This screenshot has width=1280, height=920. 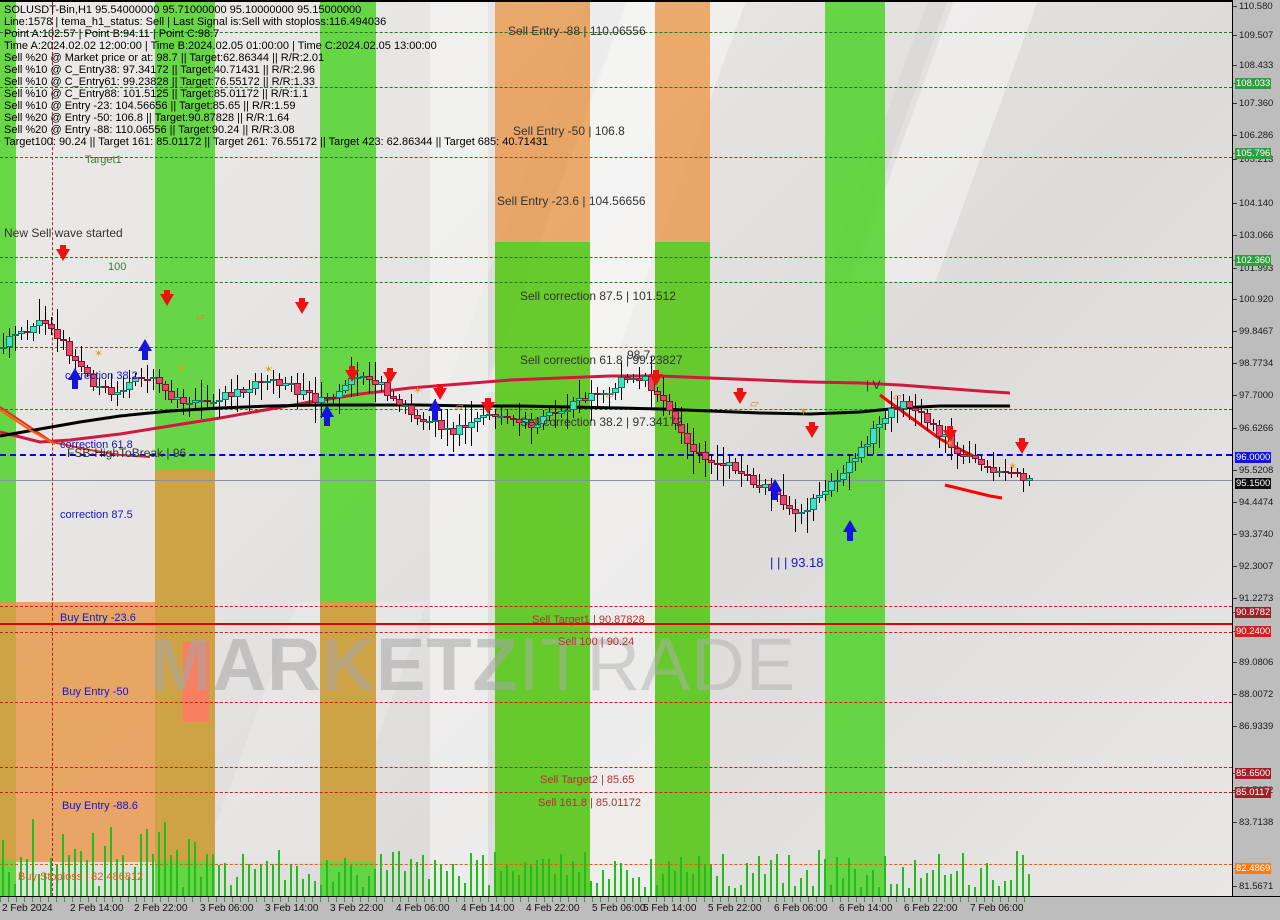 I want to click on price-highlight-label: 102.360, so click(x=1253, y=260).